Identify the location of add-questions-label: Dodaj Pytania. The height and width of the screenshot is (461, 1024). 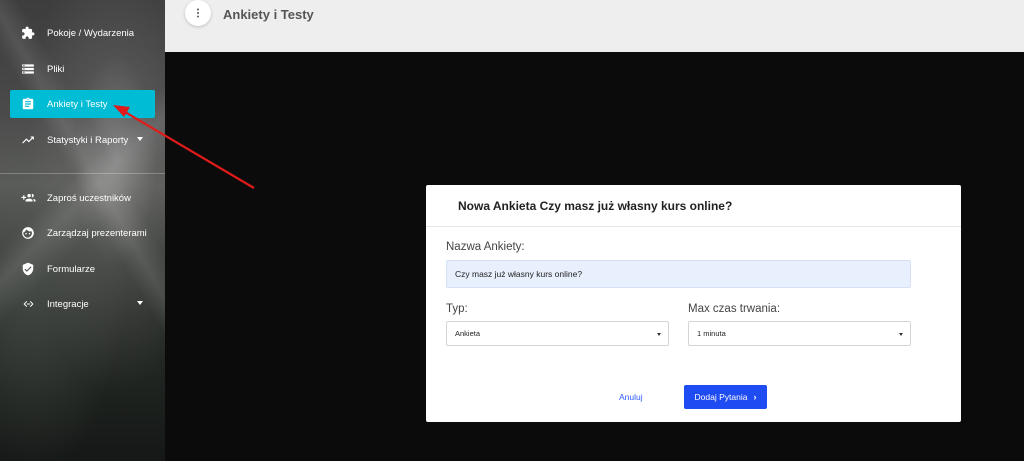
(721, 397).